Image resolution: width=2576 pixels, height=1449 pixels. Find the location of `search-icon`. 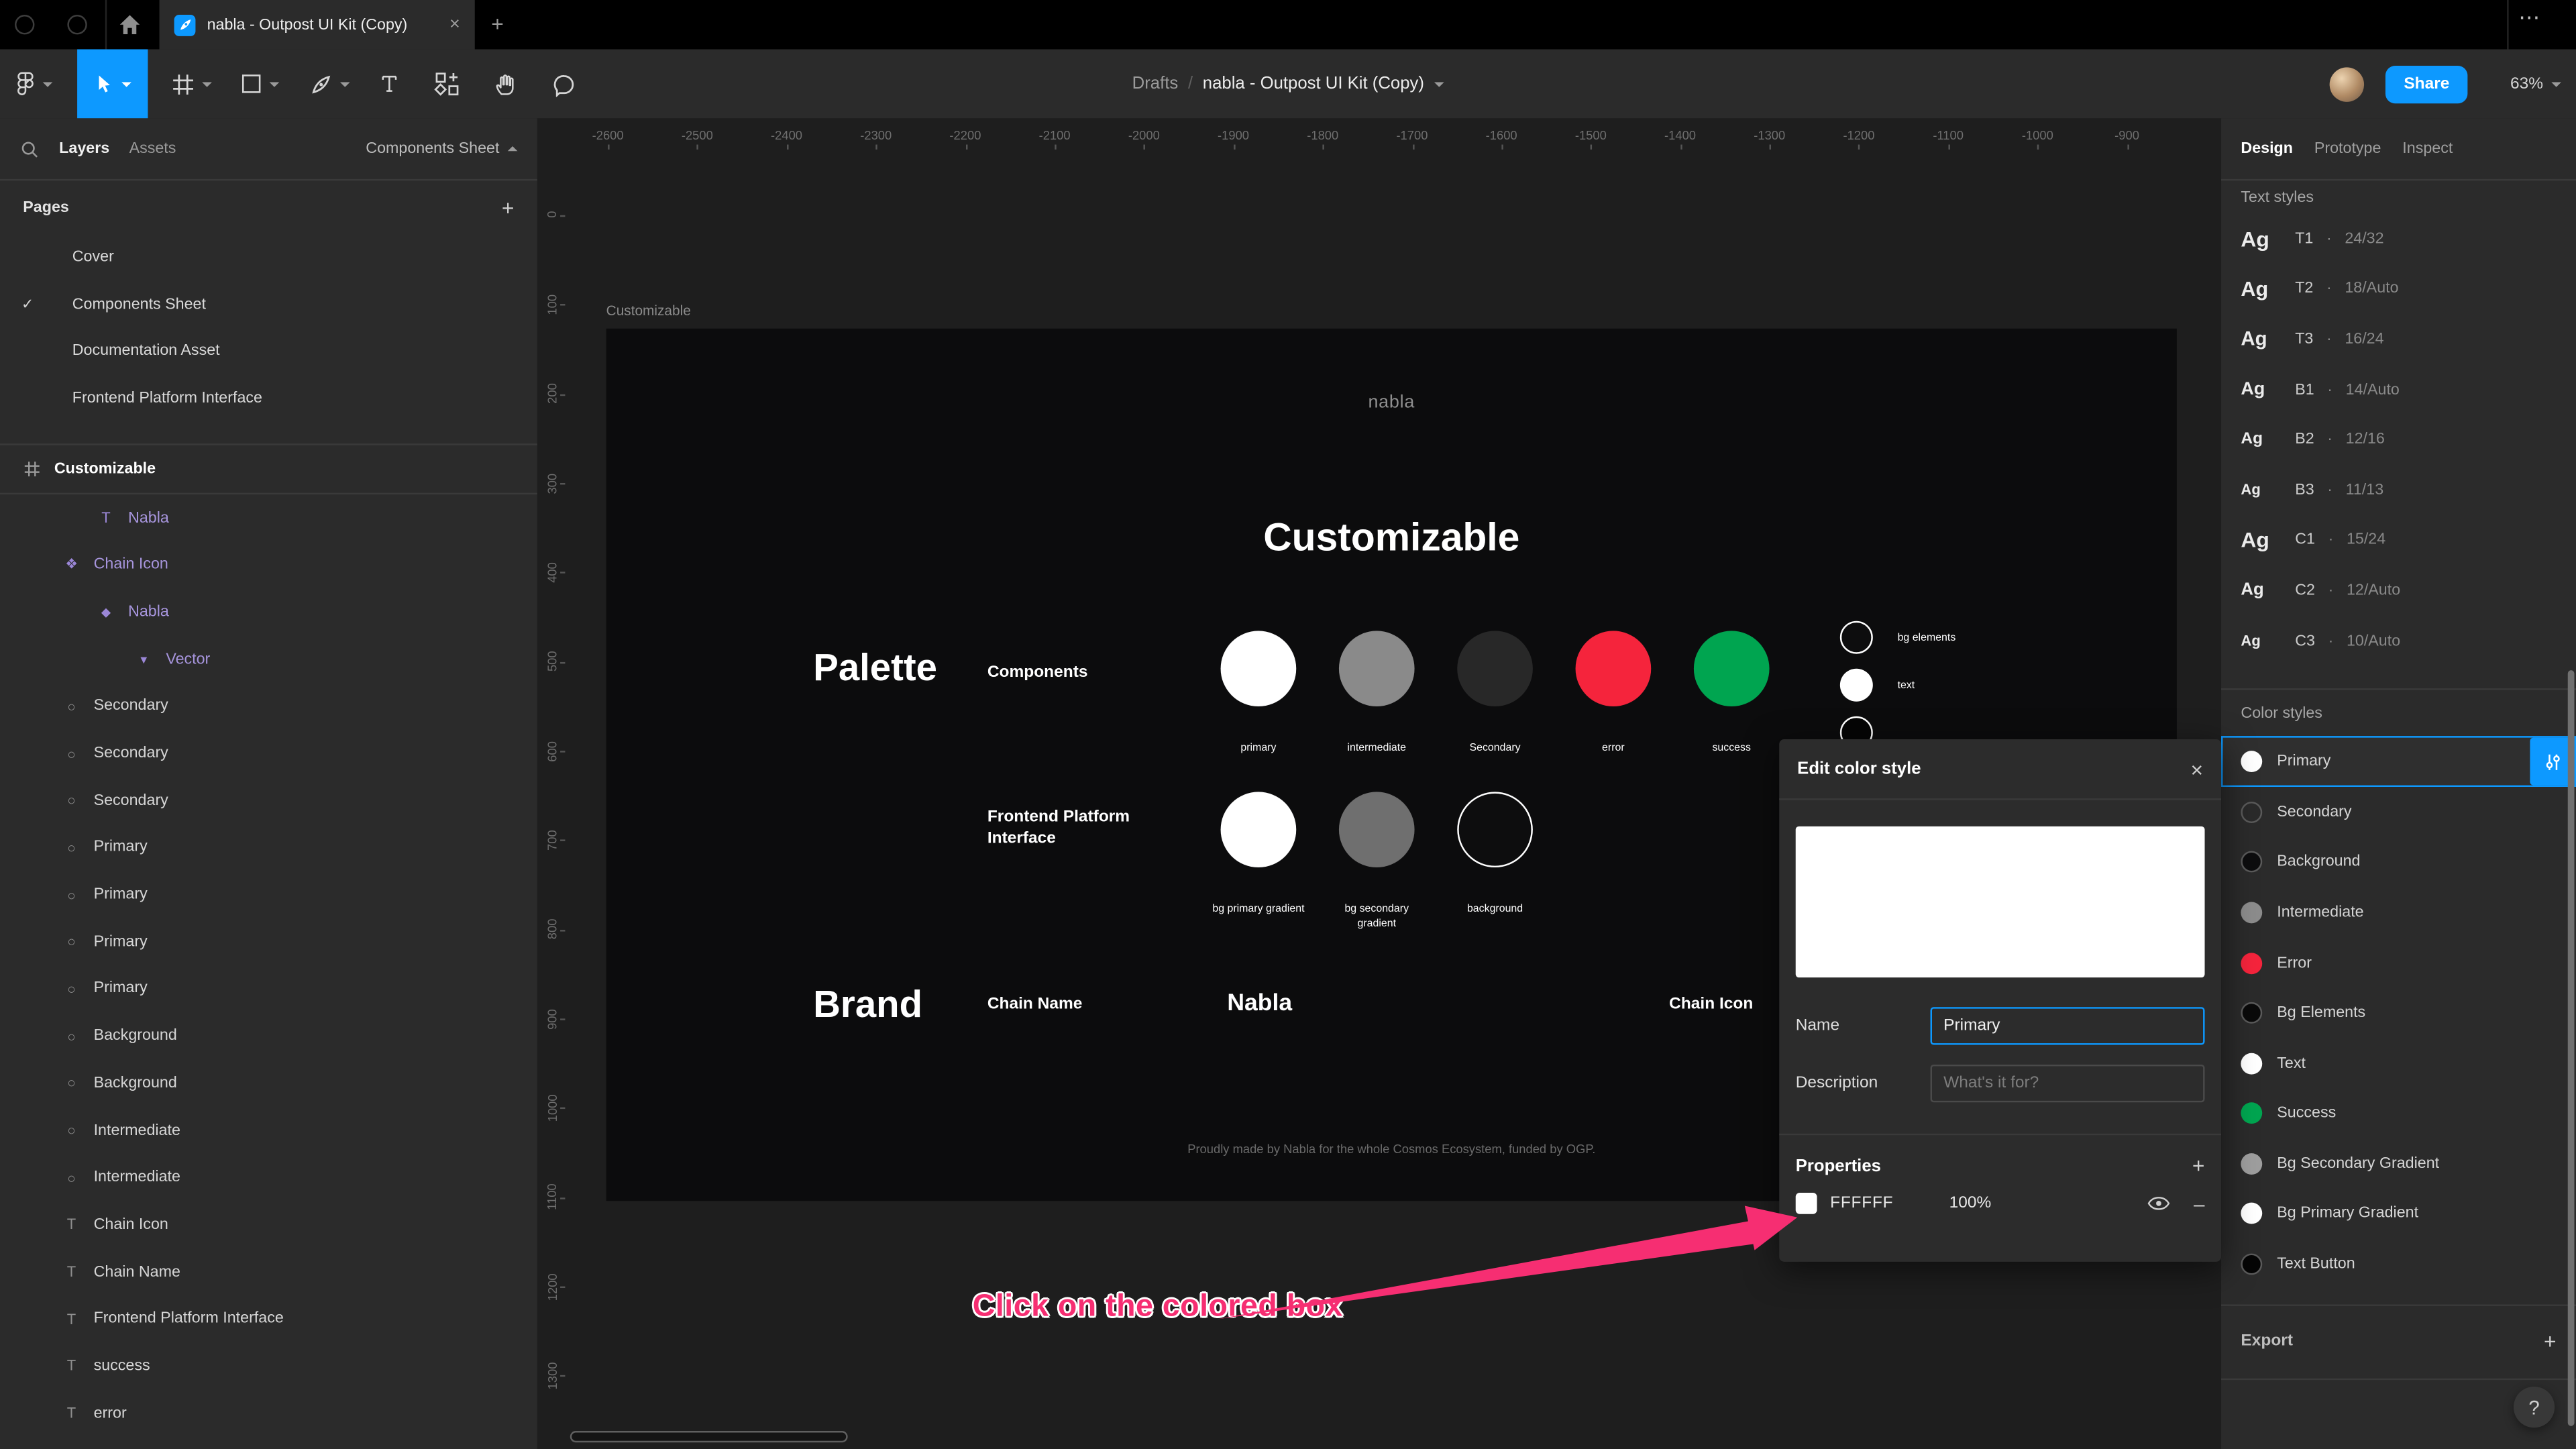

search-icon is located at coordinates (29, 148).